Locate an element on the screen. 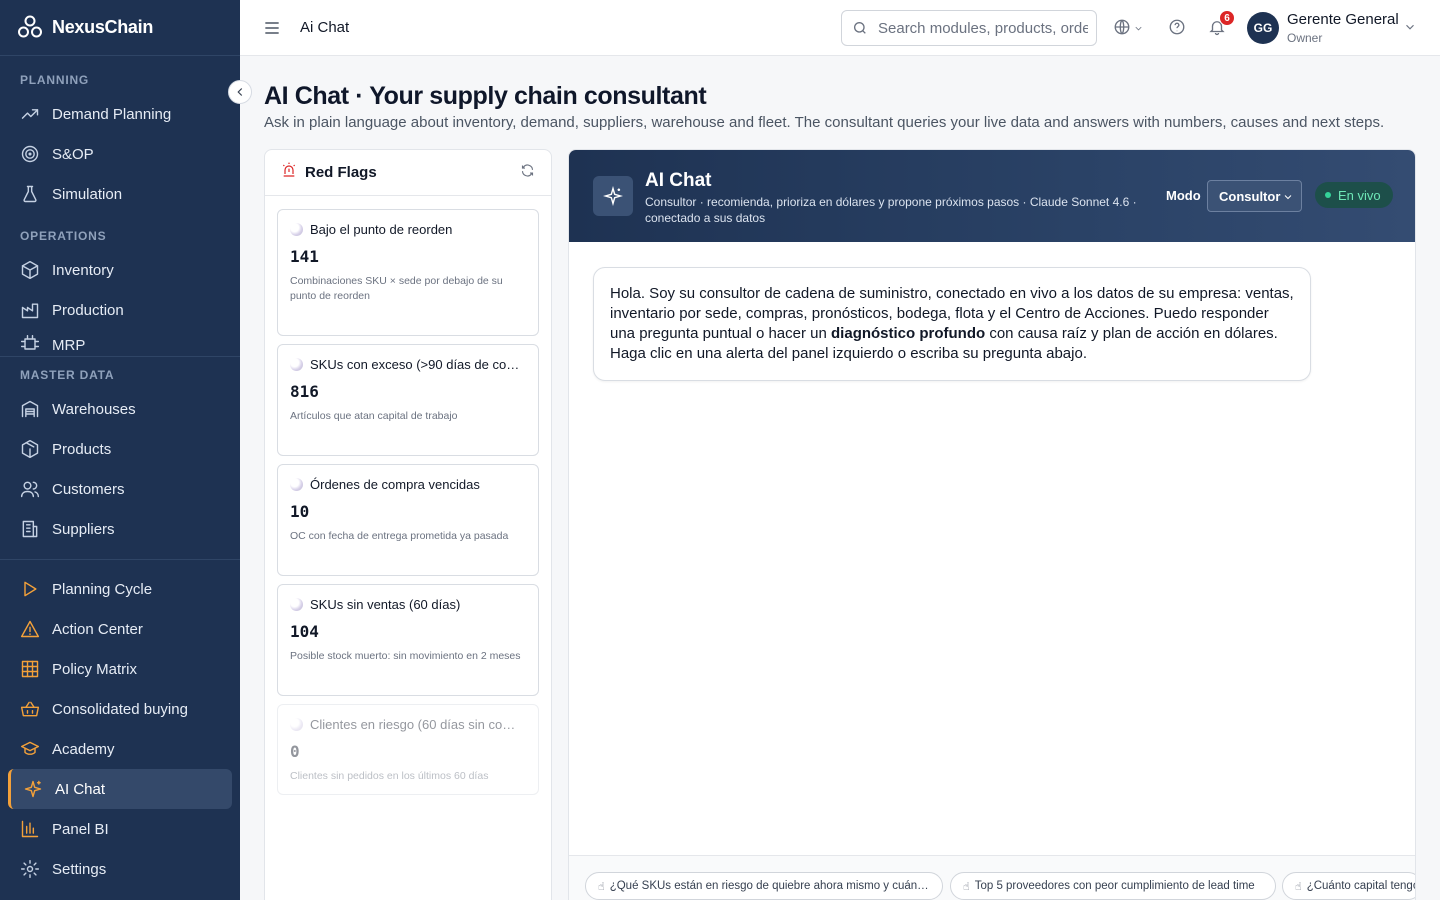 The height and width of the screenshot is (900, 1440). nav-label: Academy is located at coordinates (83, 749).